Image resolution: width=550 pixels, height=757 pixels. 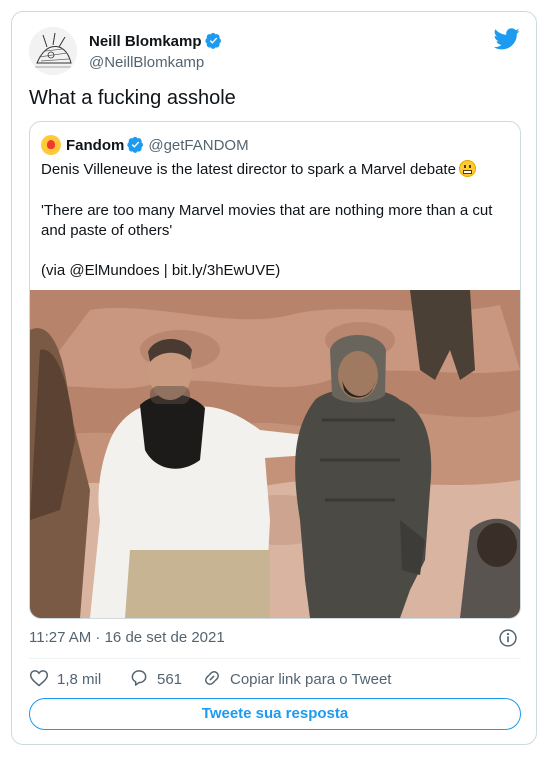 I want to click on info-icon, so click(x=508, y=638).